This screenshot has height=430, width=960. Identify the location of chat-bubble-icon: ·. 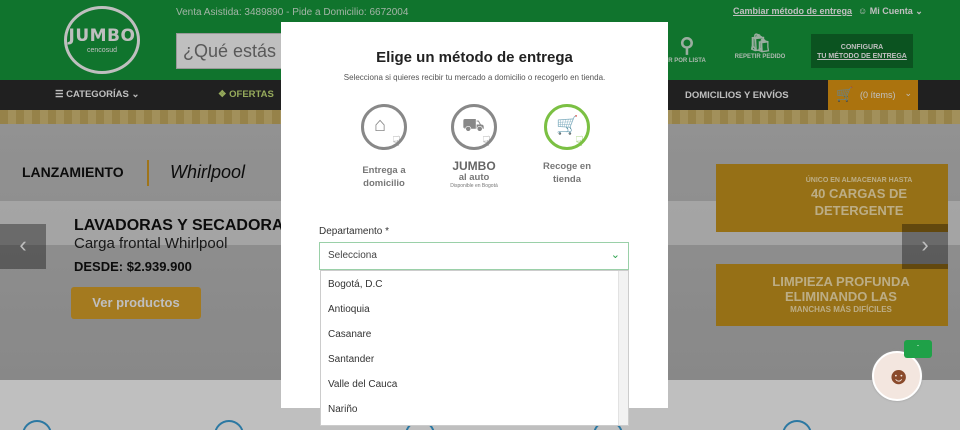
(918, 349).